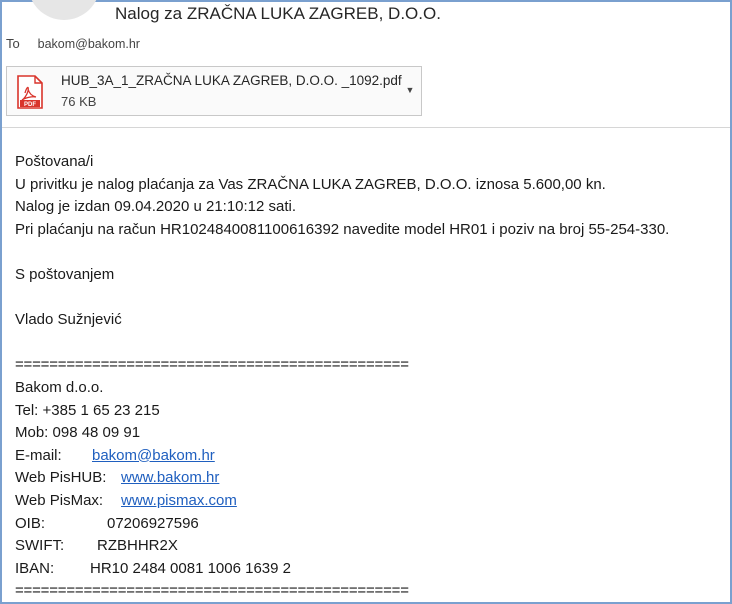  What do you see at coordinates (35, 568) in the screenshot?
I see `signature-iban-label: IBAN:` at bounding box center [35, 568].